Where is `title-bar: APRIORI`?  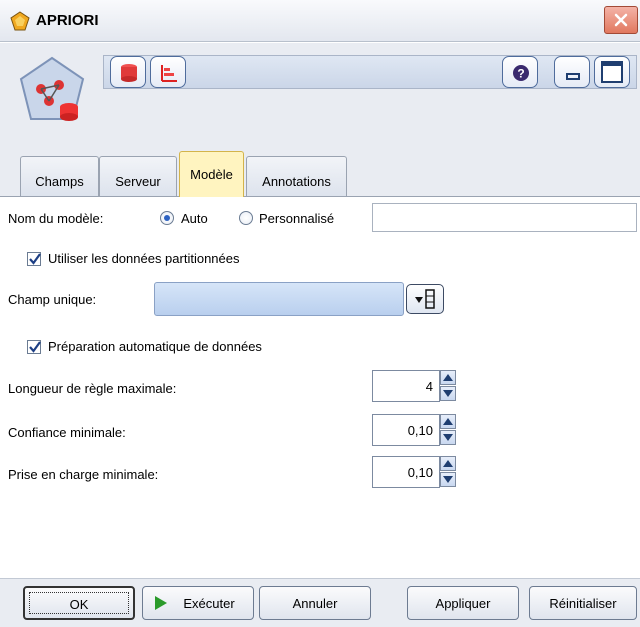 title-bar: APRIORI is located at coordinates (320, 21).